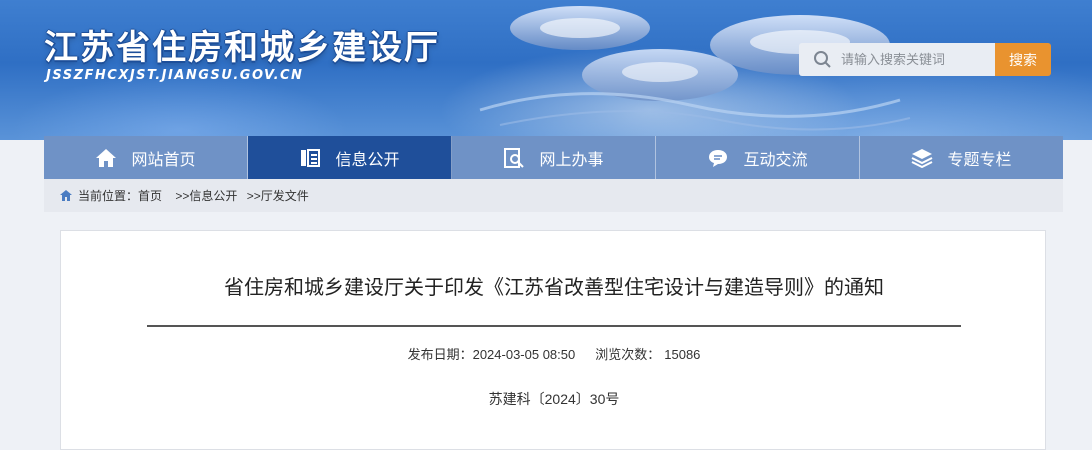 The height and width of the screenshot is (450, 1092). I want to click on views-count: 15086, so click(682, 354).